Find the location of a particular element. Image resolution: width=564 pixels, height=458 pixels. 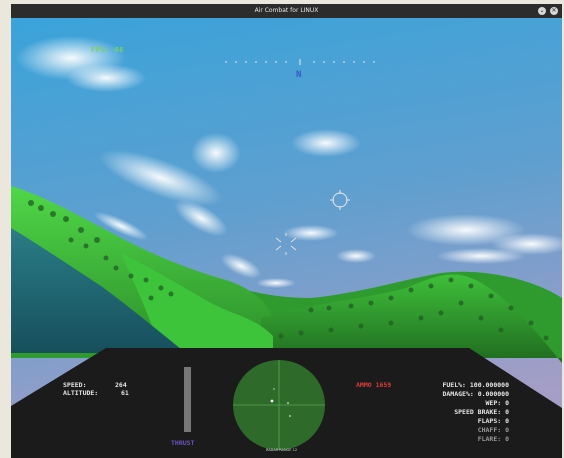

speed-brake-readout: SPEED BRAKE: 0 is located at coordinates (481, 412).